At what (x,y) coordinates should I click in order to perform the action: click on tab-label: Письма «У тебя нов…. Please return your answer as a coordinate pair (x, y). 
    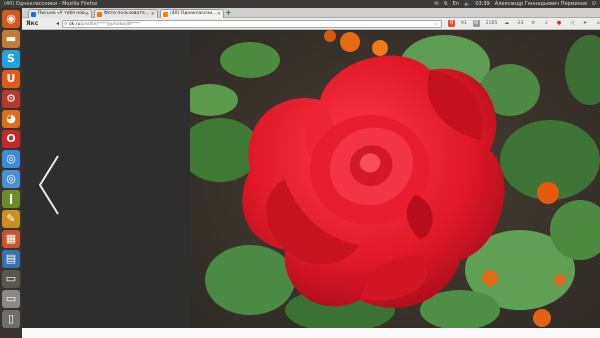
    Looking at the image, I should click on (64, 13).